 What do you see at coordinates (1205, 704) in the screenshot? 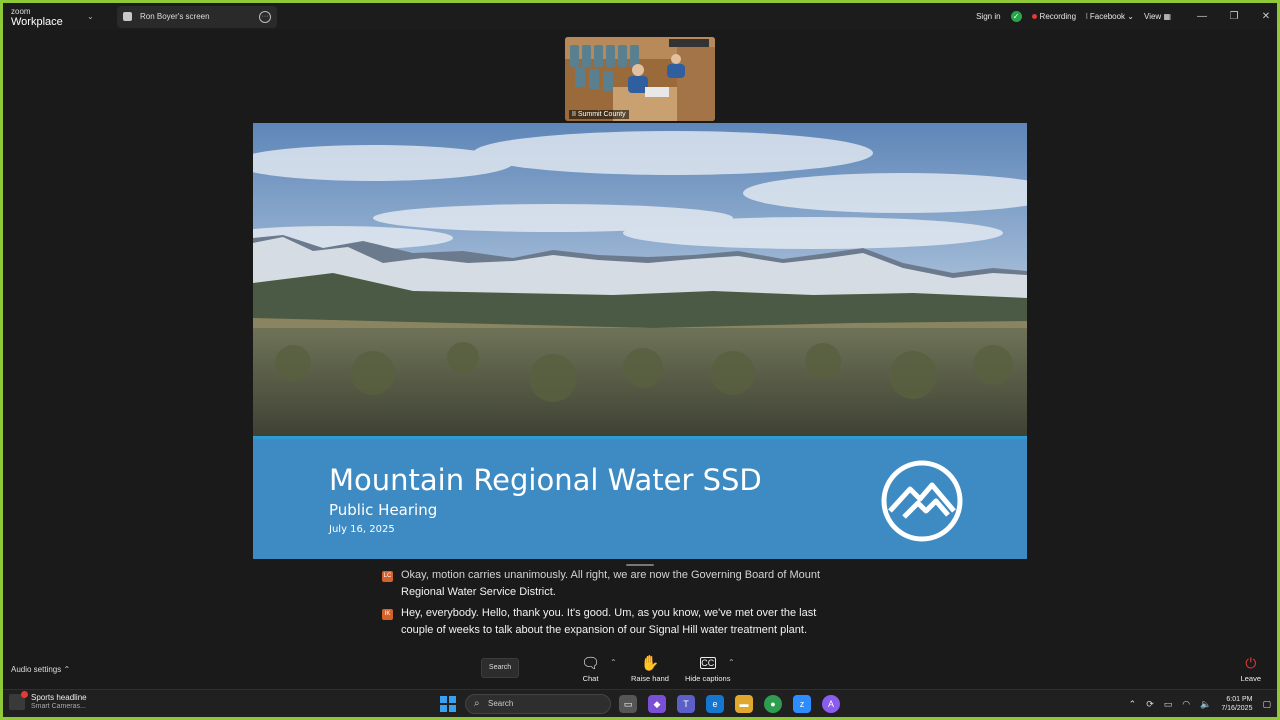
I see `volume-icon: 🔈` at bounding box center [1205, 704].